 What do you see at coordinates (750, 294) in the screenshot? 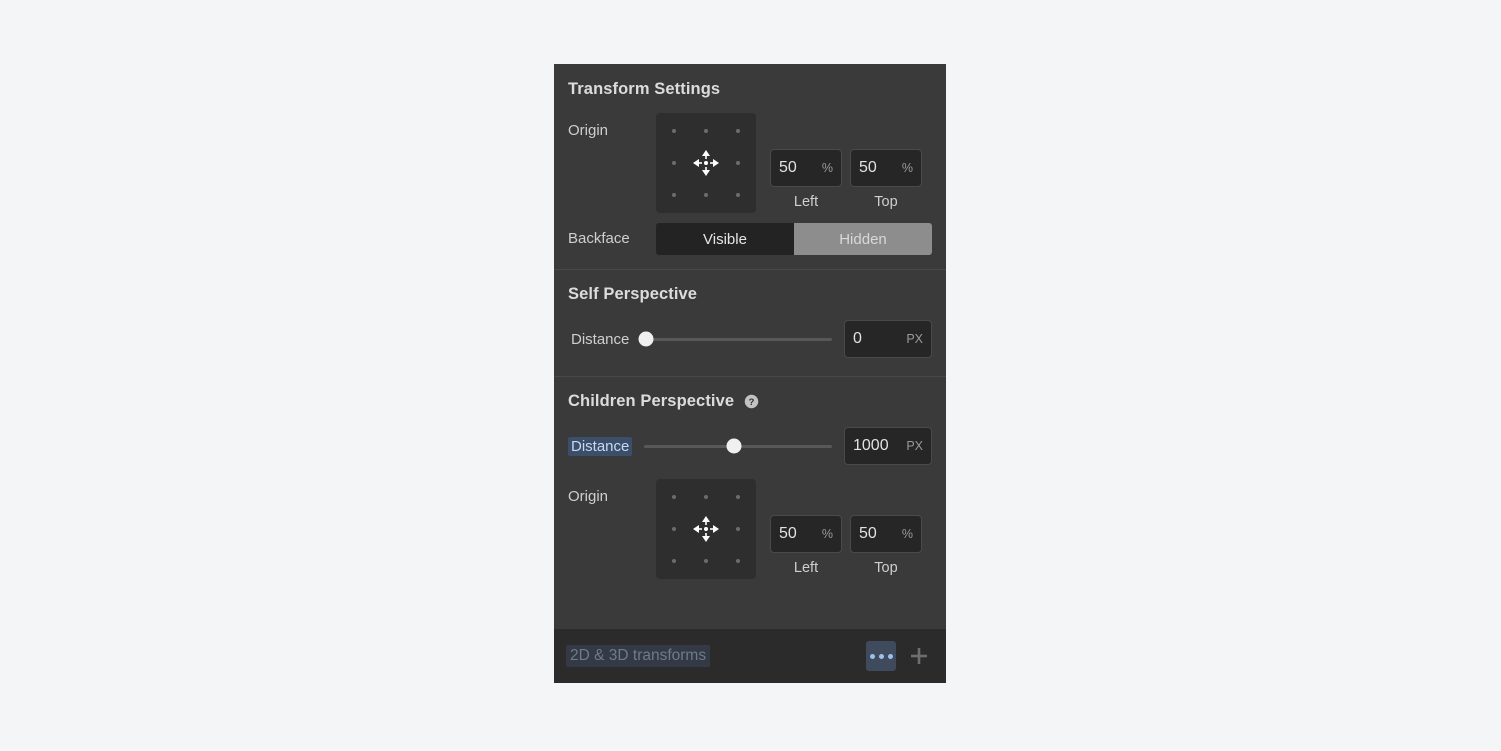
I see `section-title-self-perspective: Self Perspective` at bounding box center [750, 294].